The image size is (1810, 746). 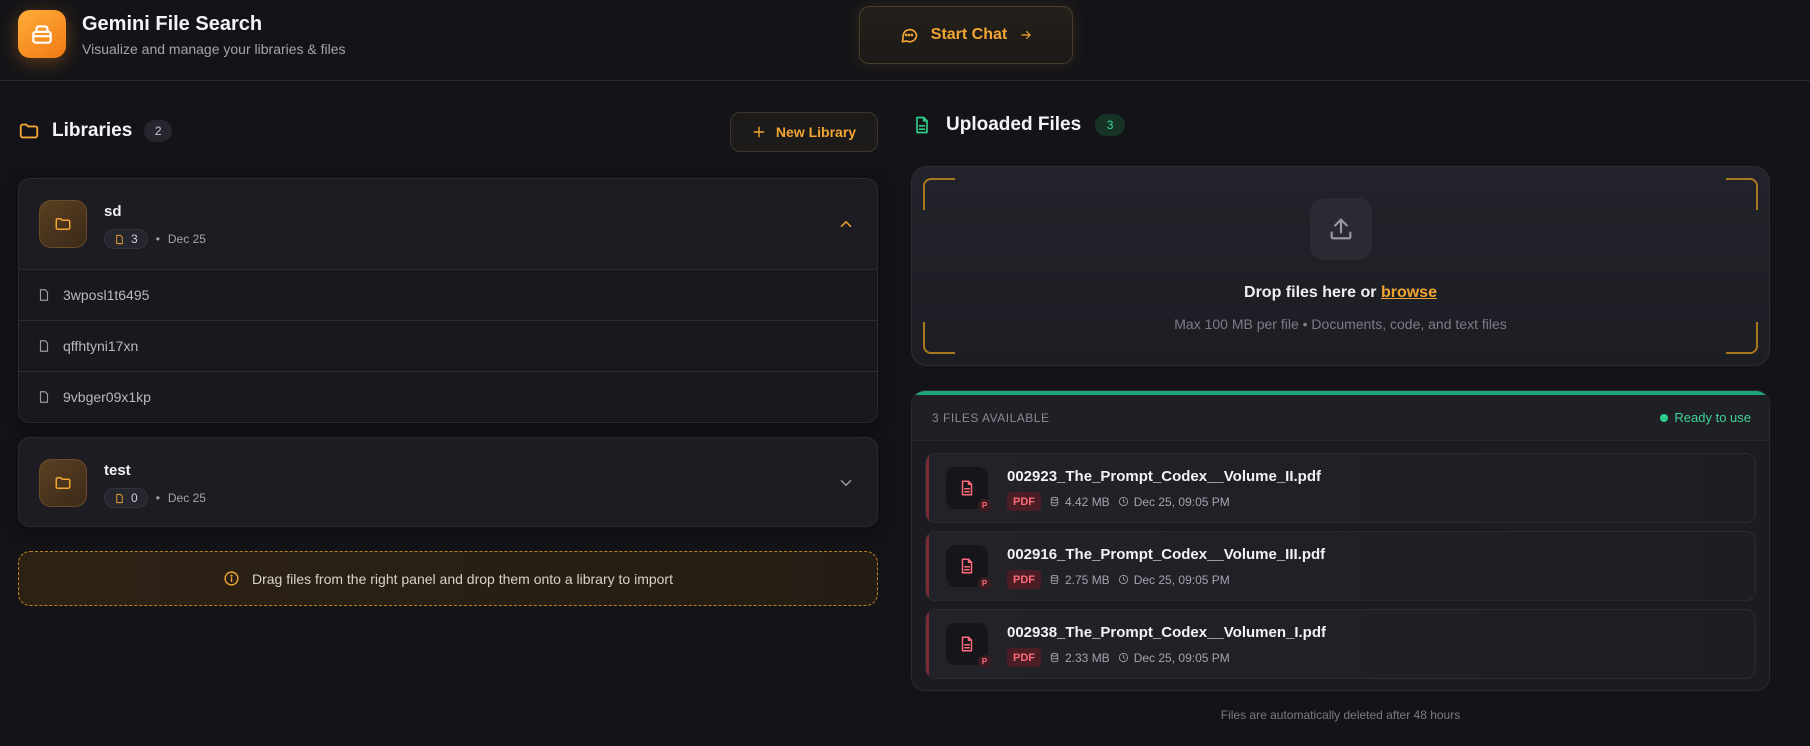 I want to click on library-file-name: 9vbger09x1kp, so click(x=107, y=397).